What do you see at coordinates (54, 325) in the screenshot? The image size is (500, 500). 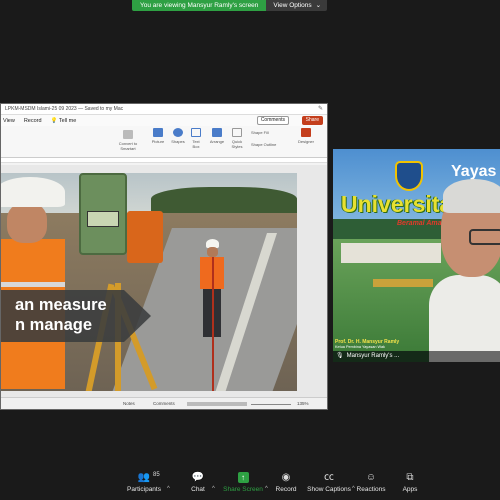 I see `slide-caption-line2: n manage` at bounding box center [54, 325].